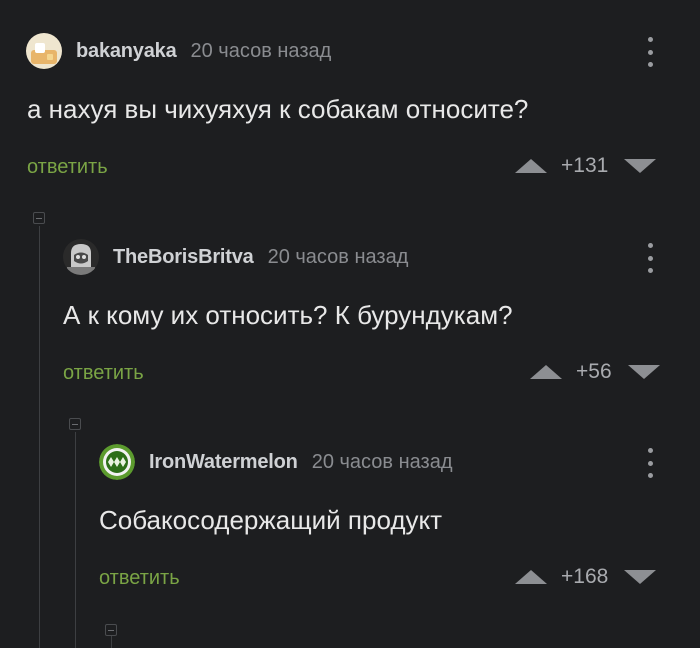 Image resolution: width=700 pixels, height=648 pixels. I want to click on rating-value: +168, so click(585, 576).